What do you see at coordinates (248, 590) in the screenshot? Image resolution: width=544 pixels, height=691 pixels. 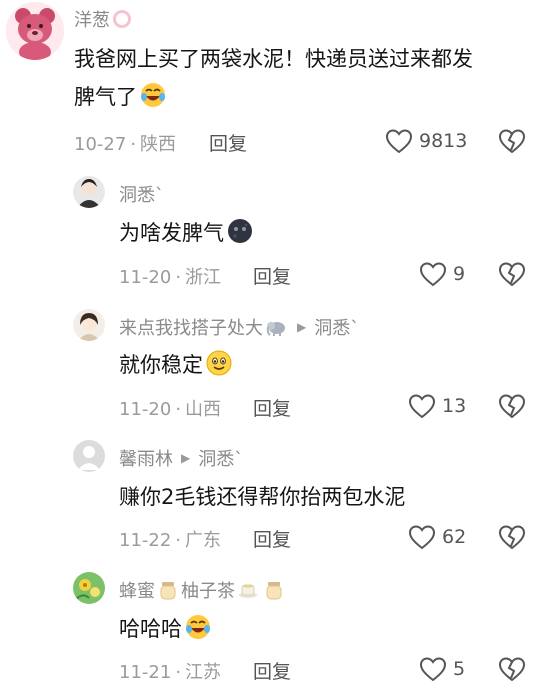 I see `tea-cup-emoji-icon` at bounding box center [248, 590].